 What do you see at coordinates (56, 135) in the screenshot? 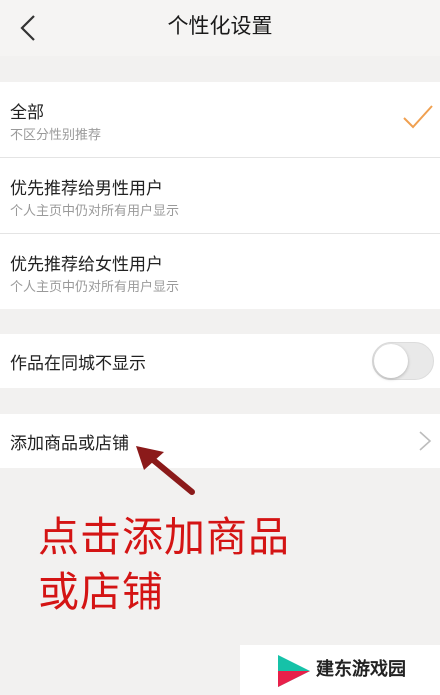
I see `option-sublabel: 不区分性别推荐` at bounding box center [56, 135].